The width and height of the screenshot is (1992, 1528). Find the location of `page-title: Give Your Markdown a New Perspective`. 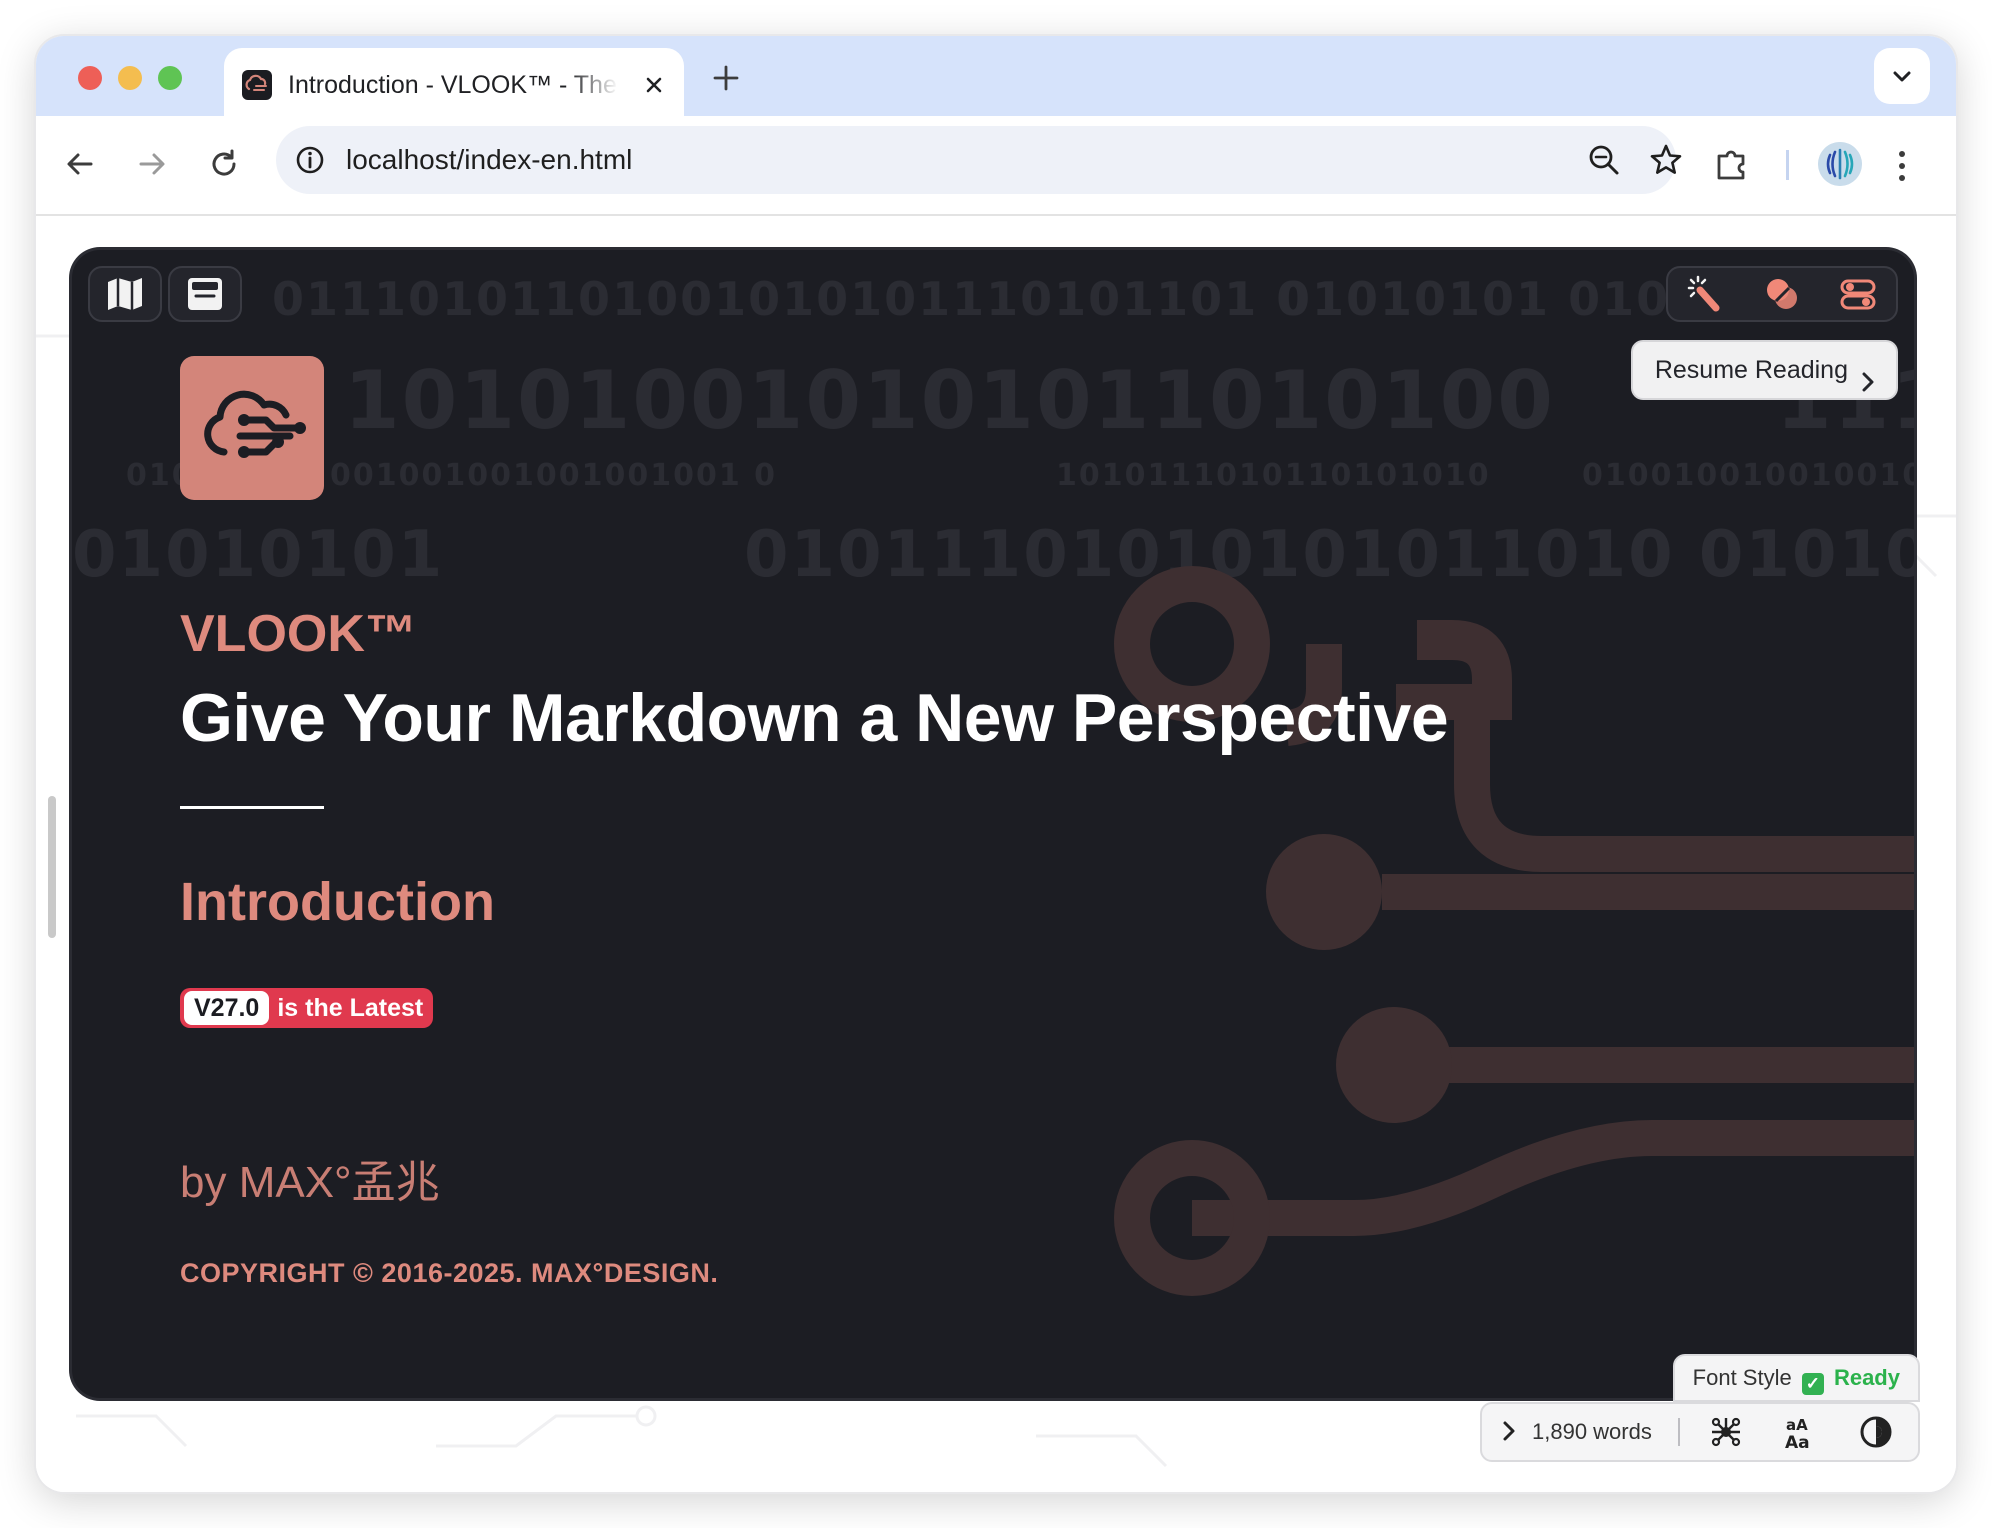

page-title: Give Your Markdown a New Perspective is located at coordinates (814, 718).